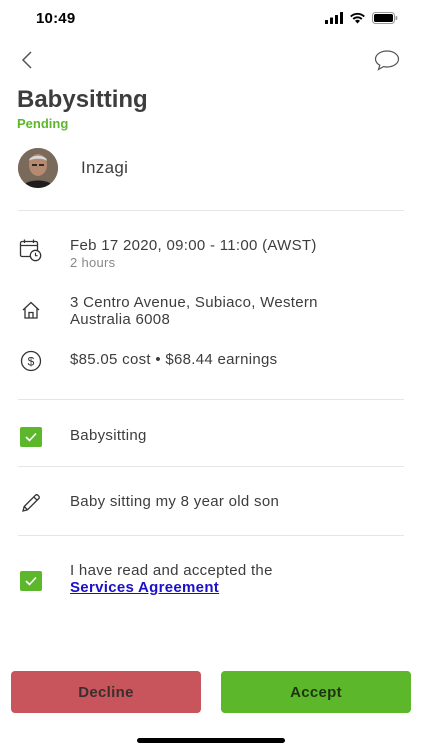 This screenshot has width=422, height=750. What do you see at coordinates (171, 570) in the screenshot?
I see `agreement-text: I have read and accepted the` at bounding box center [171, 570].